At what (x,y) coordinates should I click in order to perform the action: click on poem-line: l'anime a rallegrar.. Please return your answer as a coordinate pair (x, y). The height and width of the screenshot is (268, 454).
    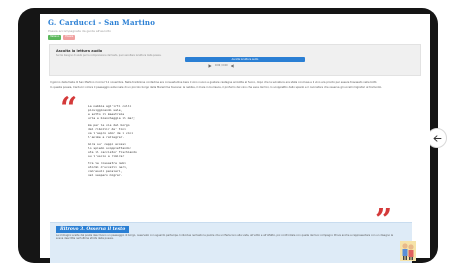
    Looking at the image, I should click on (106, 136).